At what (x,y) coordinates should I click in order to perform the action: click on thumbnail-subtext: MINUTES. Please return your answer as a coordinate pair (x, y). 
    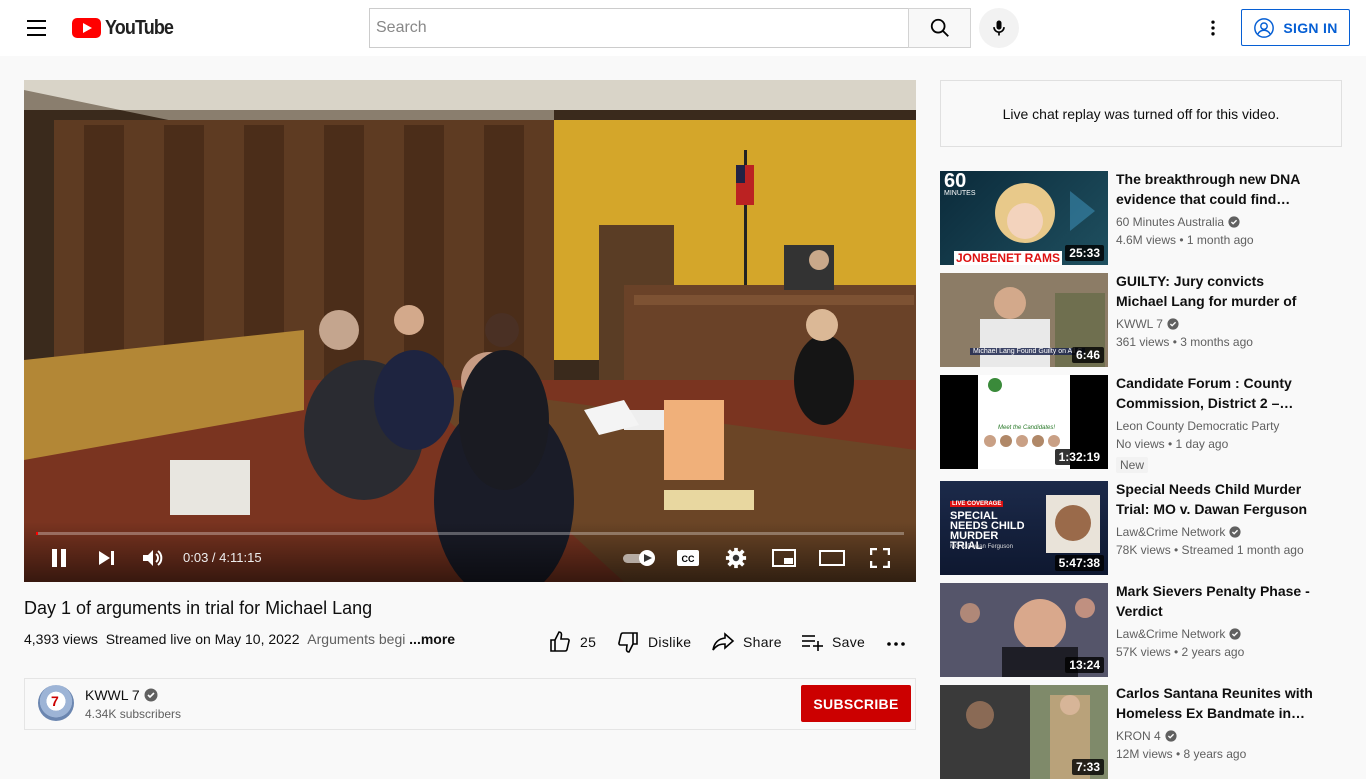
    Looking at the image, I should click on (960, 193).